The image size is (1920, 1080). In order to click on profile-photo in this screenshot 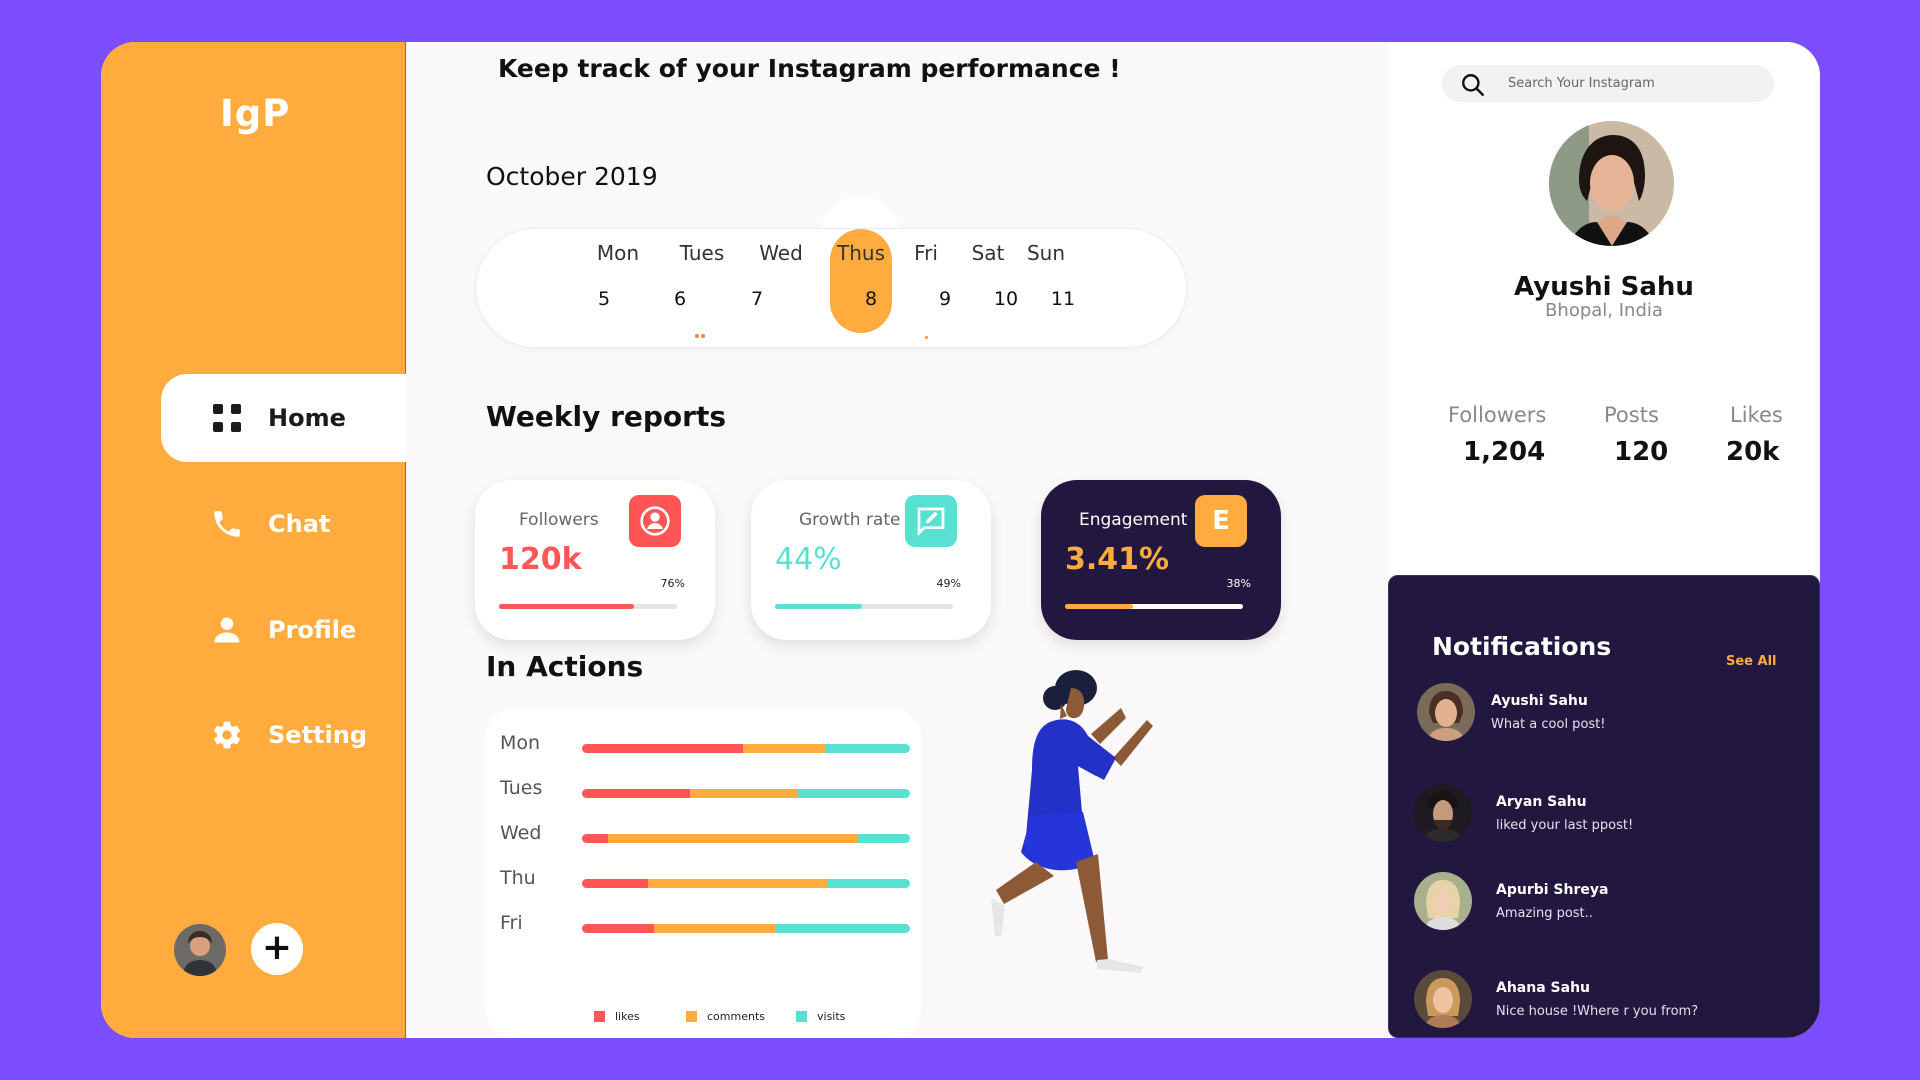, I will do `click(1611, 183)`.